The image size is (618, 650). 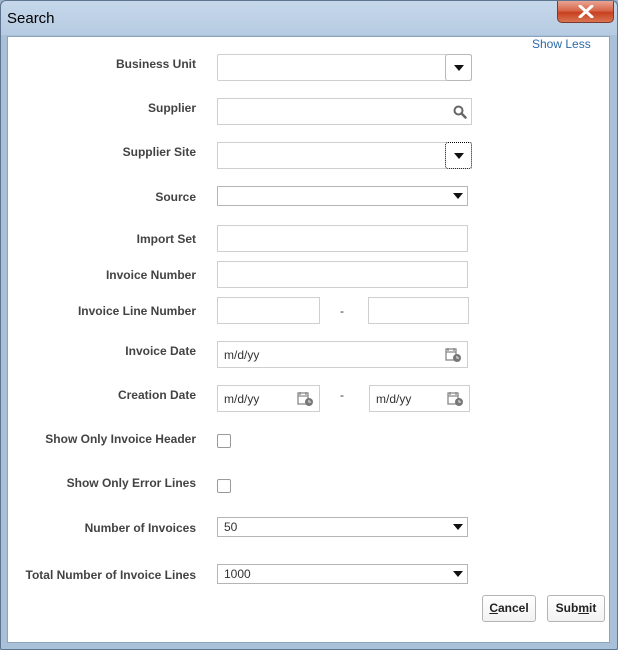 I want to click on invoice-number-label: Invoice Number, so click(x=150, y=275).